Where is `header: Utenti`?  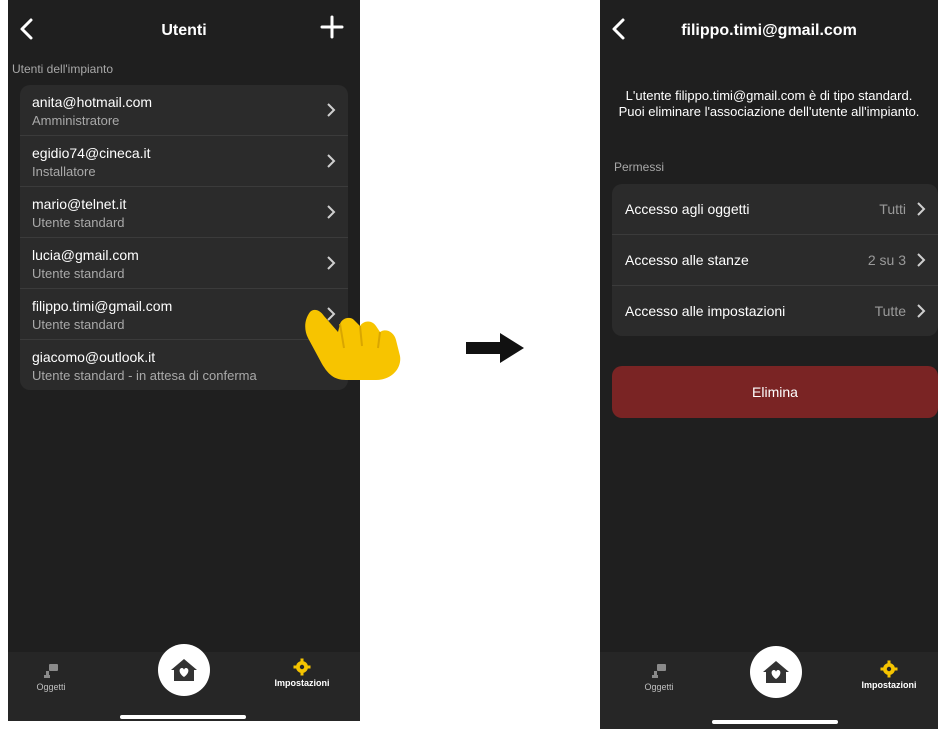
header: Utenti is located at coordinates (184, 30).